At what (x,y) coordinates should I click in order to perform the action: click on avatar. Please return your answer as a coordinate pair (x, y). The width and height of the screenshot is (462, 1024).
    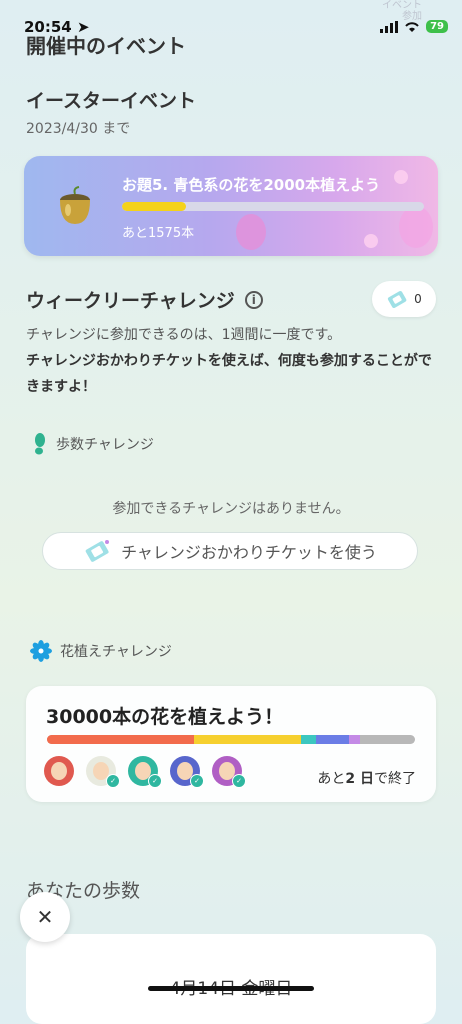
    Looking at the image, I should click on (59, 771).